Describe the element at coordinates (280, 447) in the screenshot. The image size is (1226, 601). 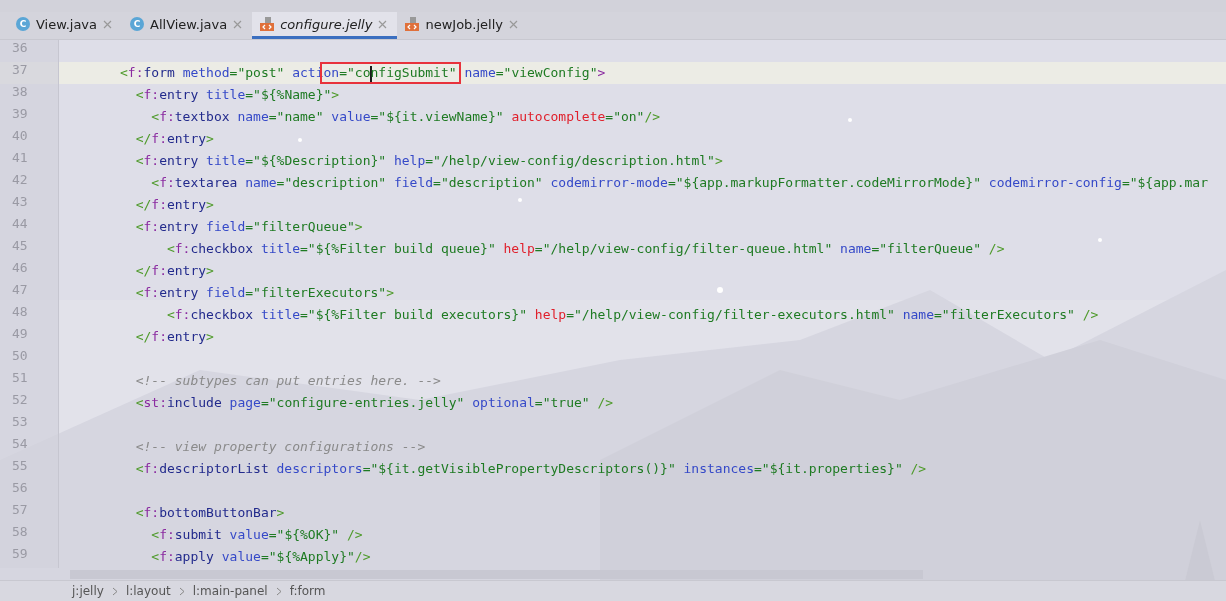
I see `code-line: <!-- view property configurations -->` at that location.